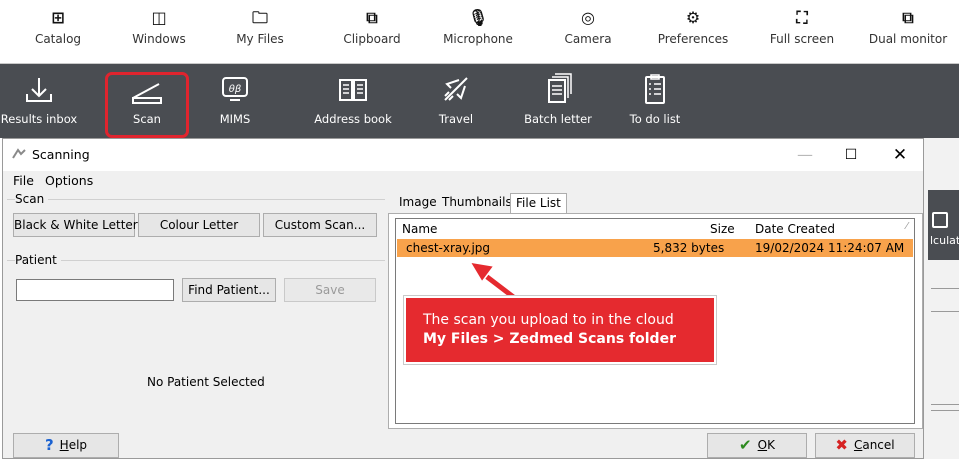 This screenshot has height=459, width=959. I want to click on preferences-button: ⚙ Preferences, so click(693, 26).